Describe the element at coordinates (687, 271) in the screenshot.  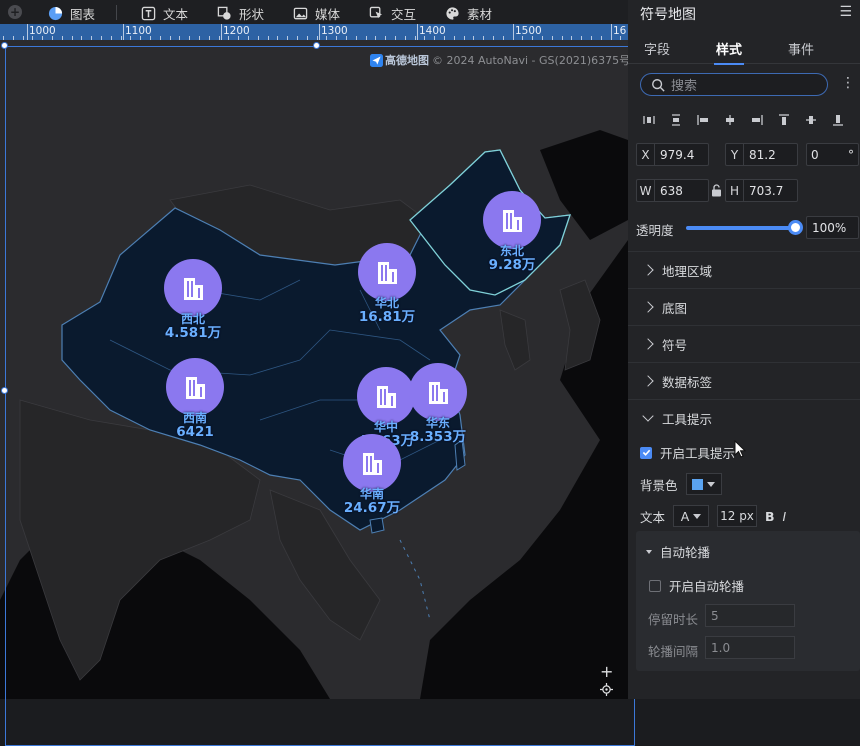
I see `section-geo-region-label: 地理区域` at that location.